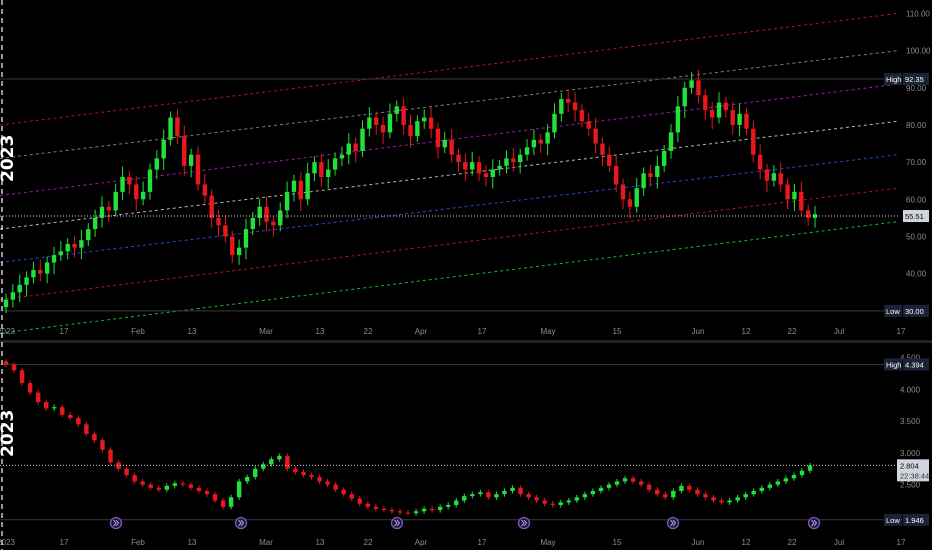 The image size is (932, 550). I want to click on event-marker-icon, so click(116, 523).